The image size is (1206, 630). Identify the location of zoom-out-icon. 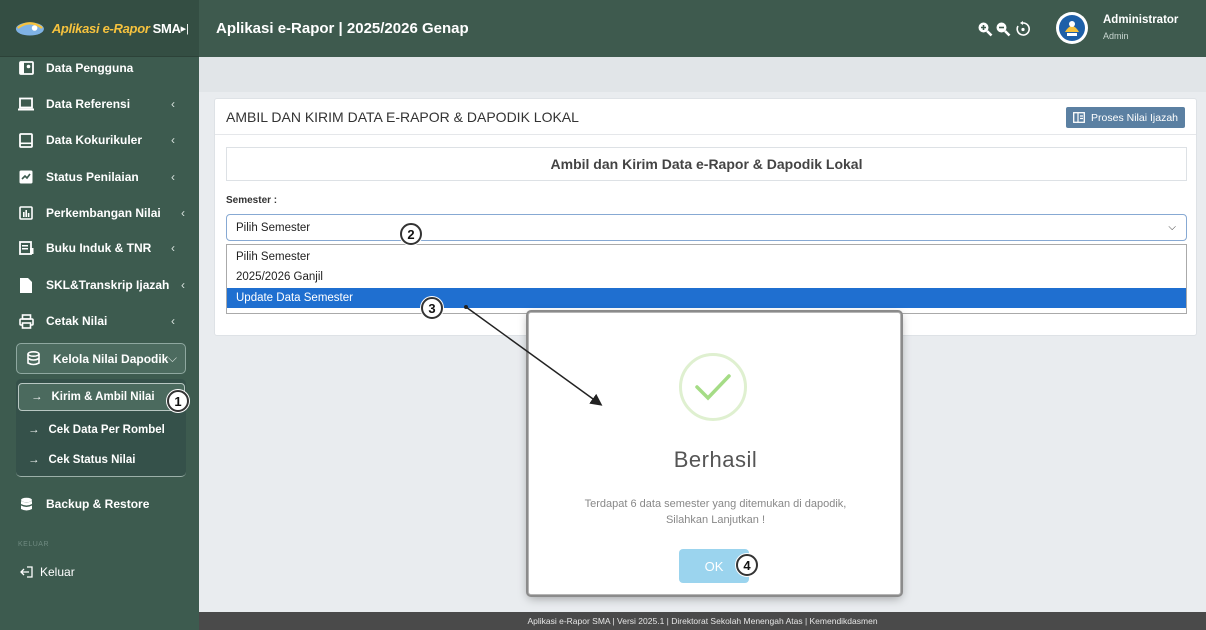
(1003, 29).